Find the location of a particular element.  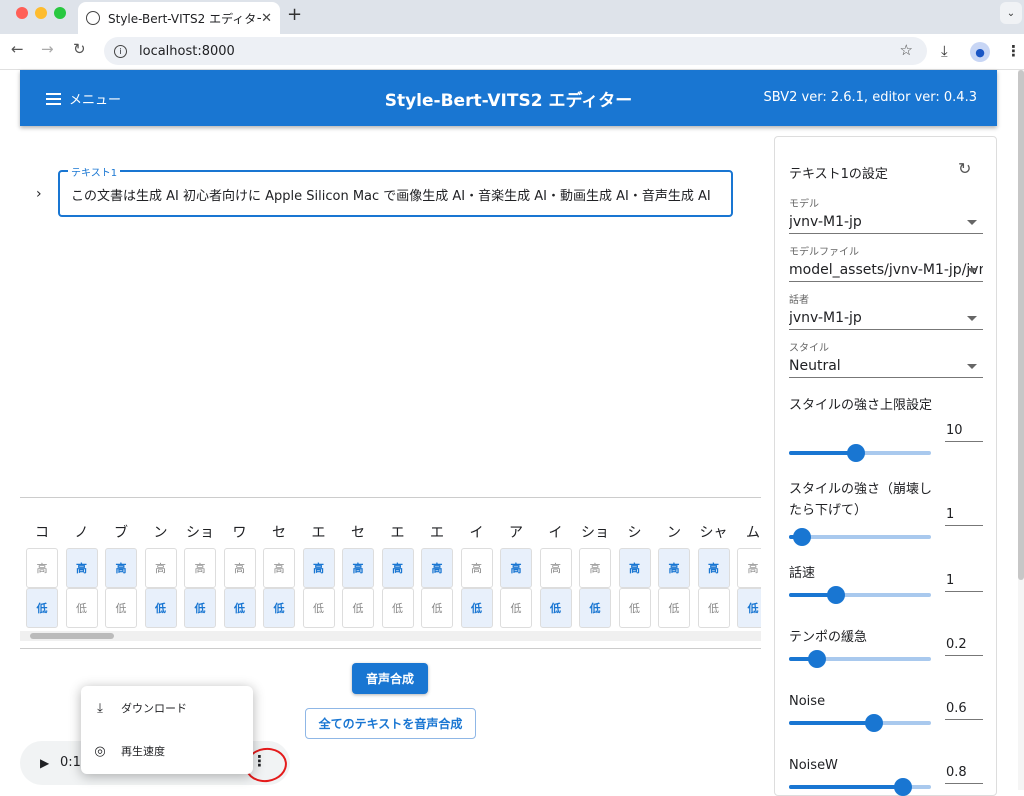

tab-title: Style-Bert-VITS2 エディター is located at coordinates (185, 18).